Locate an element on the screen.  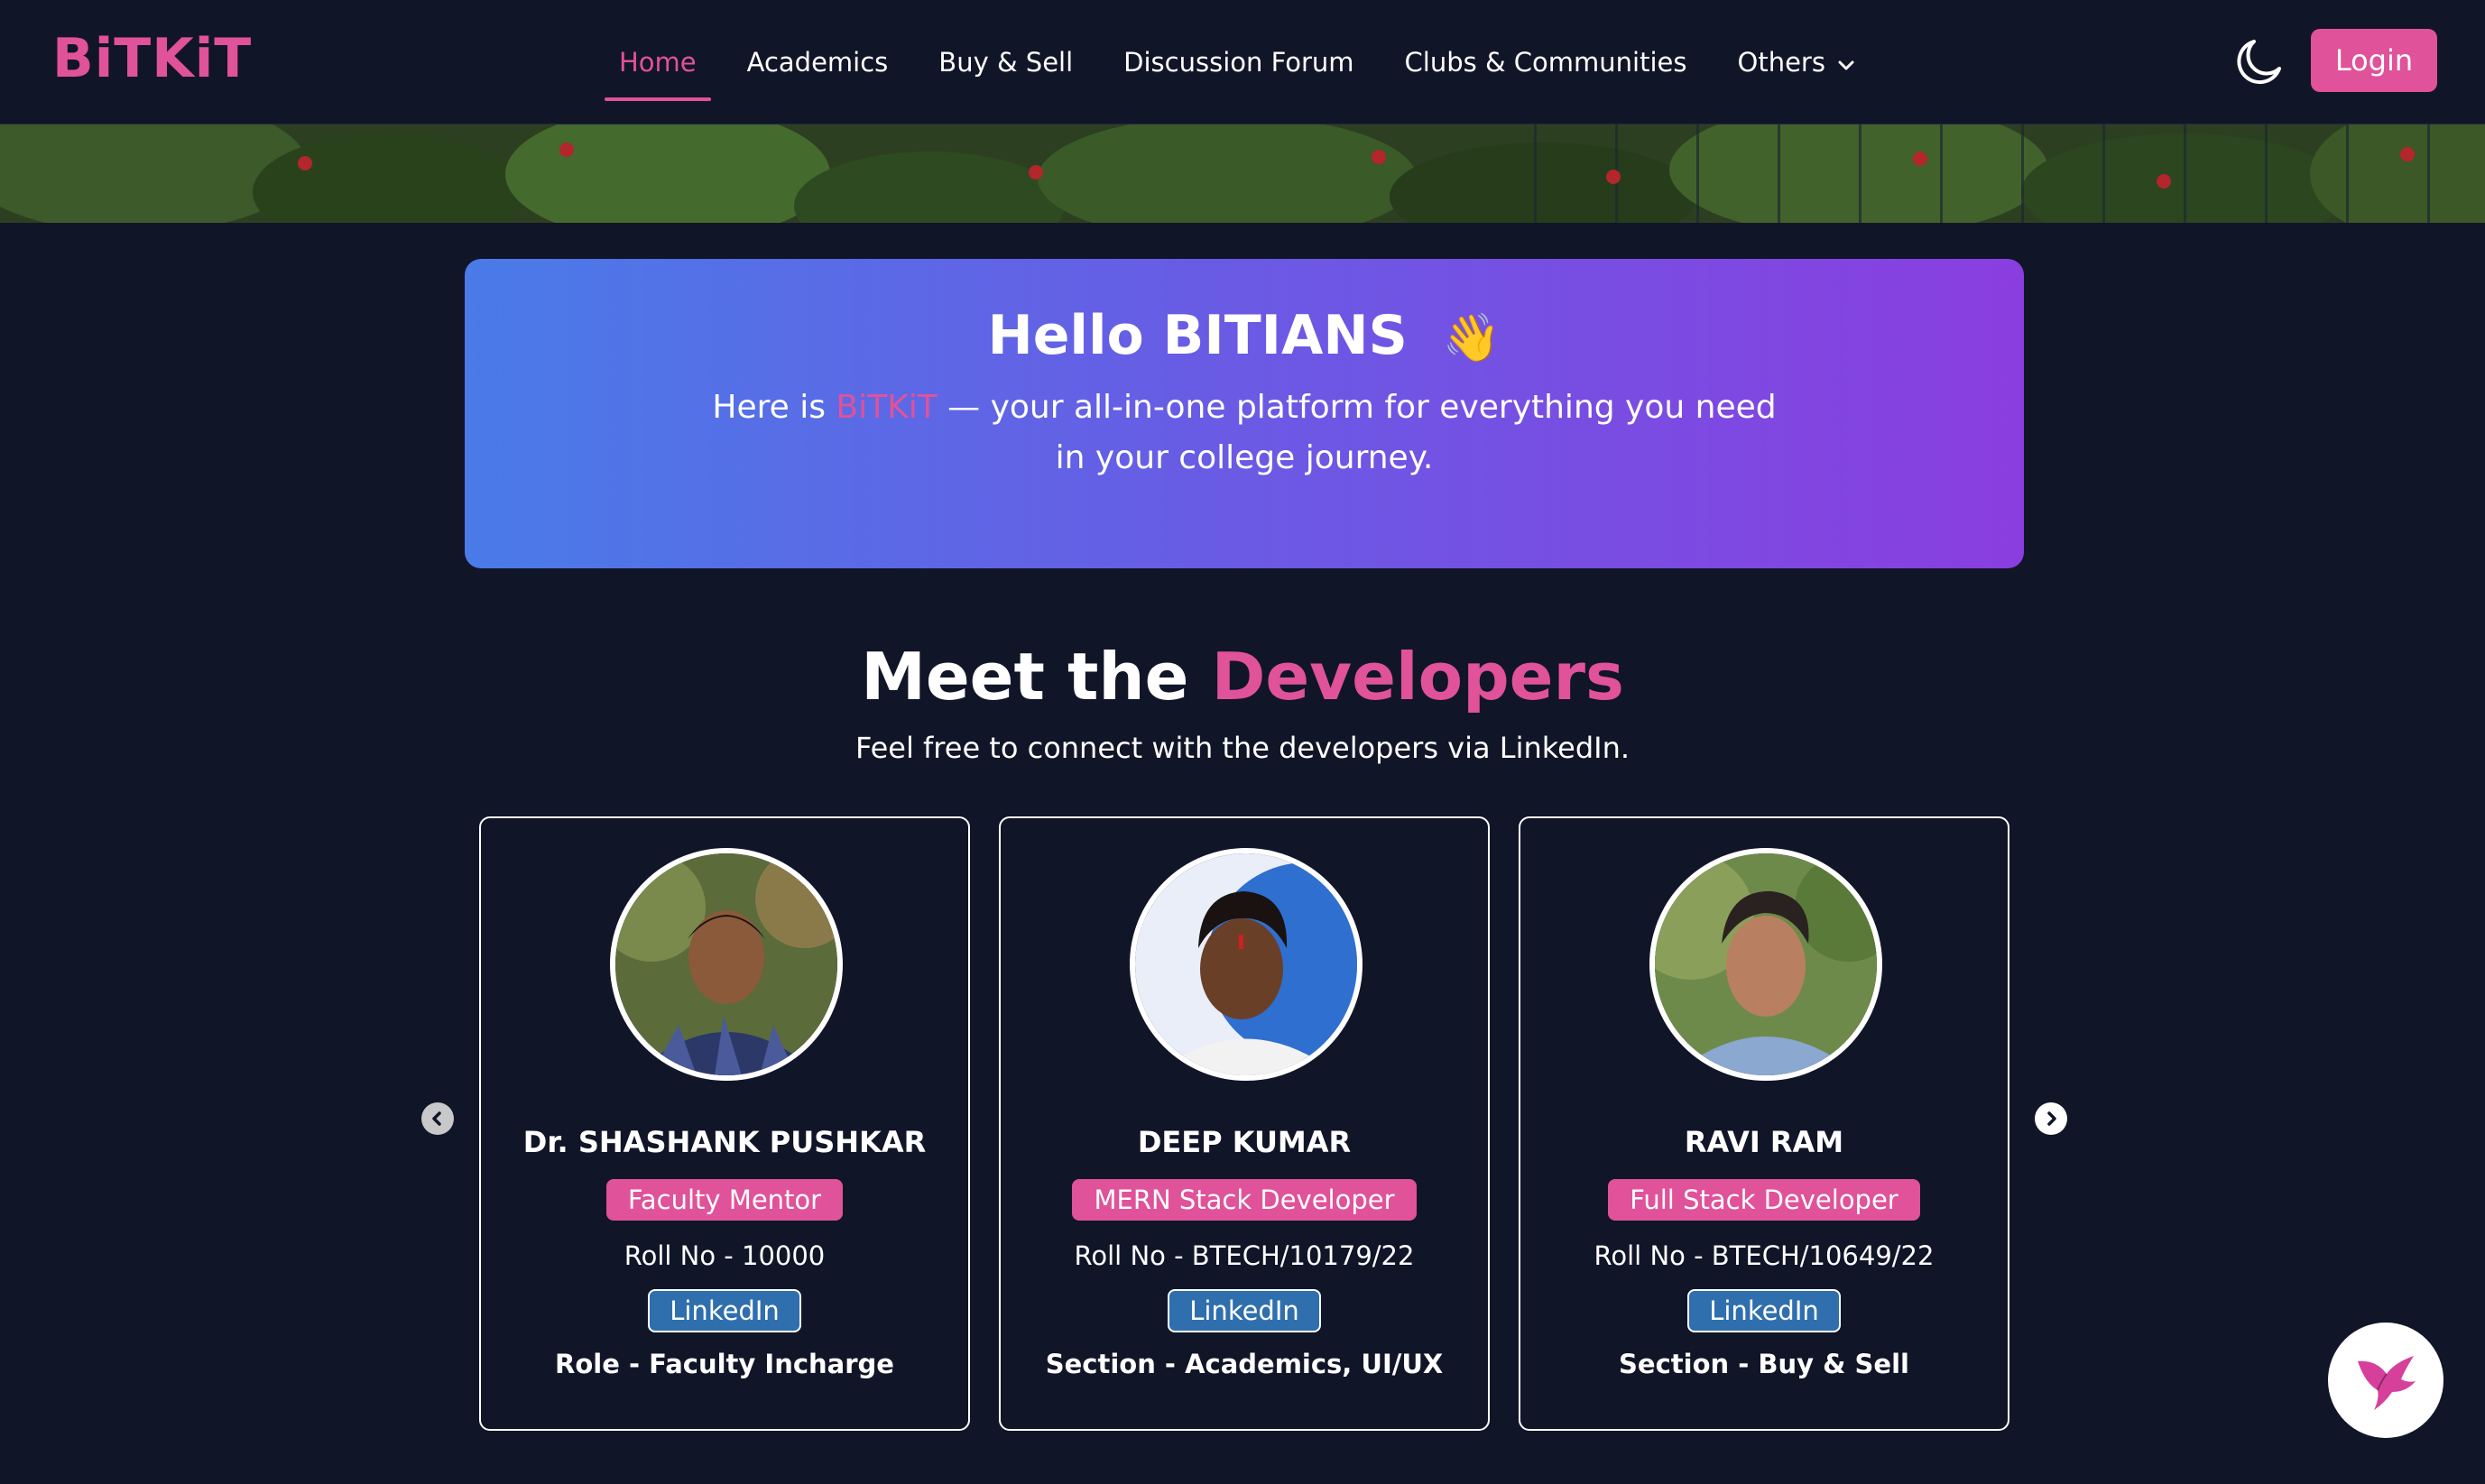
hero-subtitle-brand: BiTKiT is located at coordinates (887, 407).